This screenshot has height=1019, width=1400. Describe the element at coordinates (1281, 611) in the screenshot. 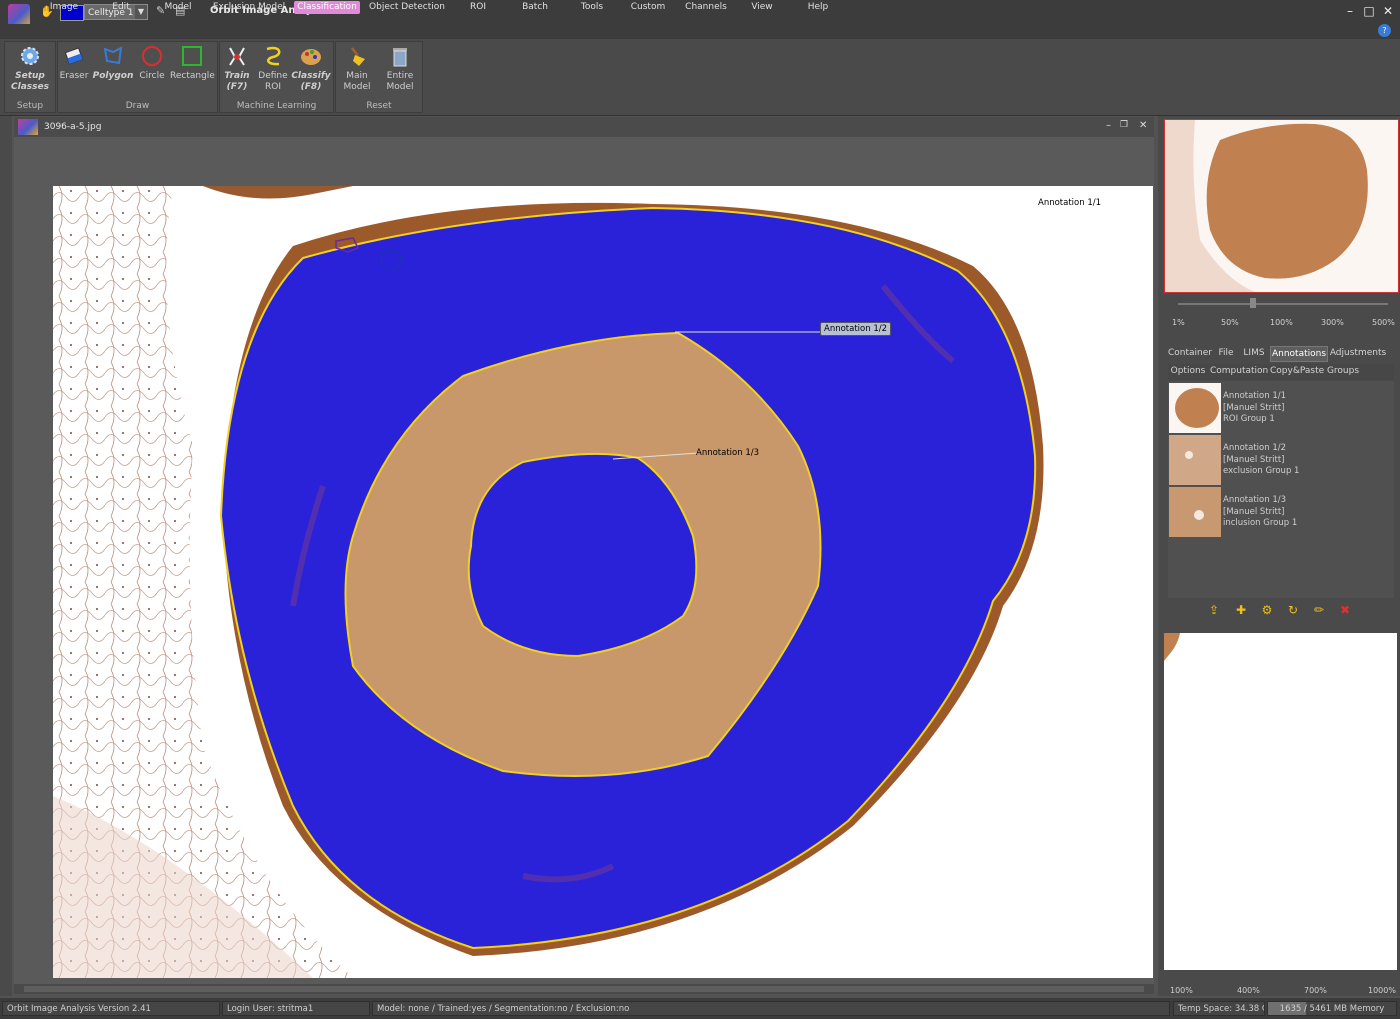

I see `annotation-toolbar` at that location.